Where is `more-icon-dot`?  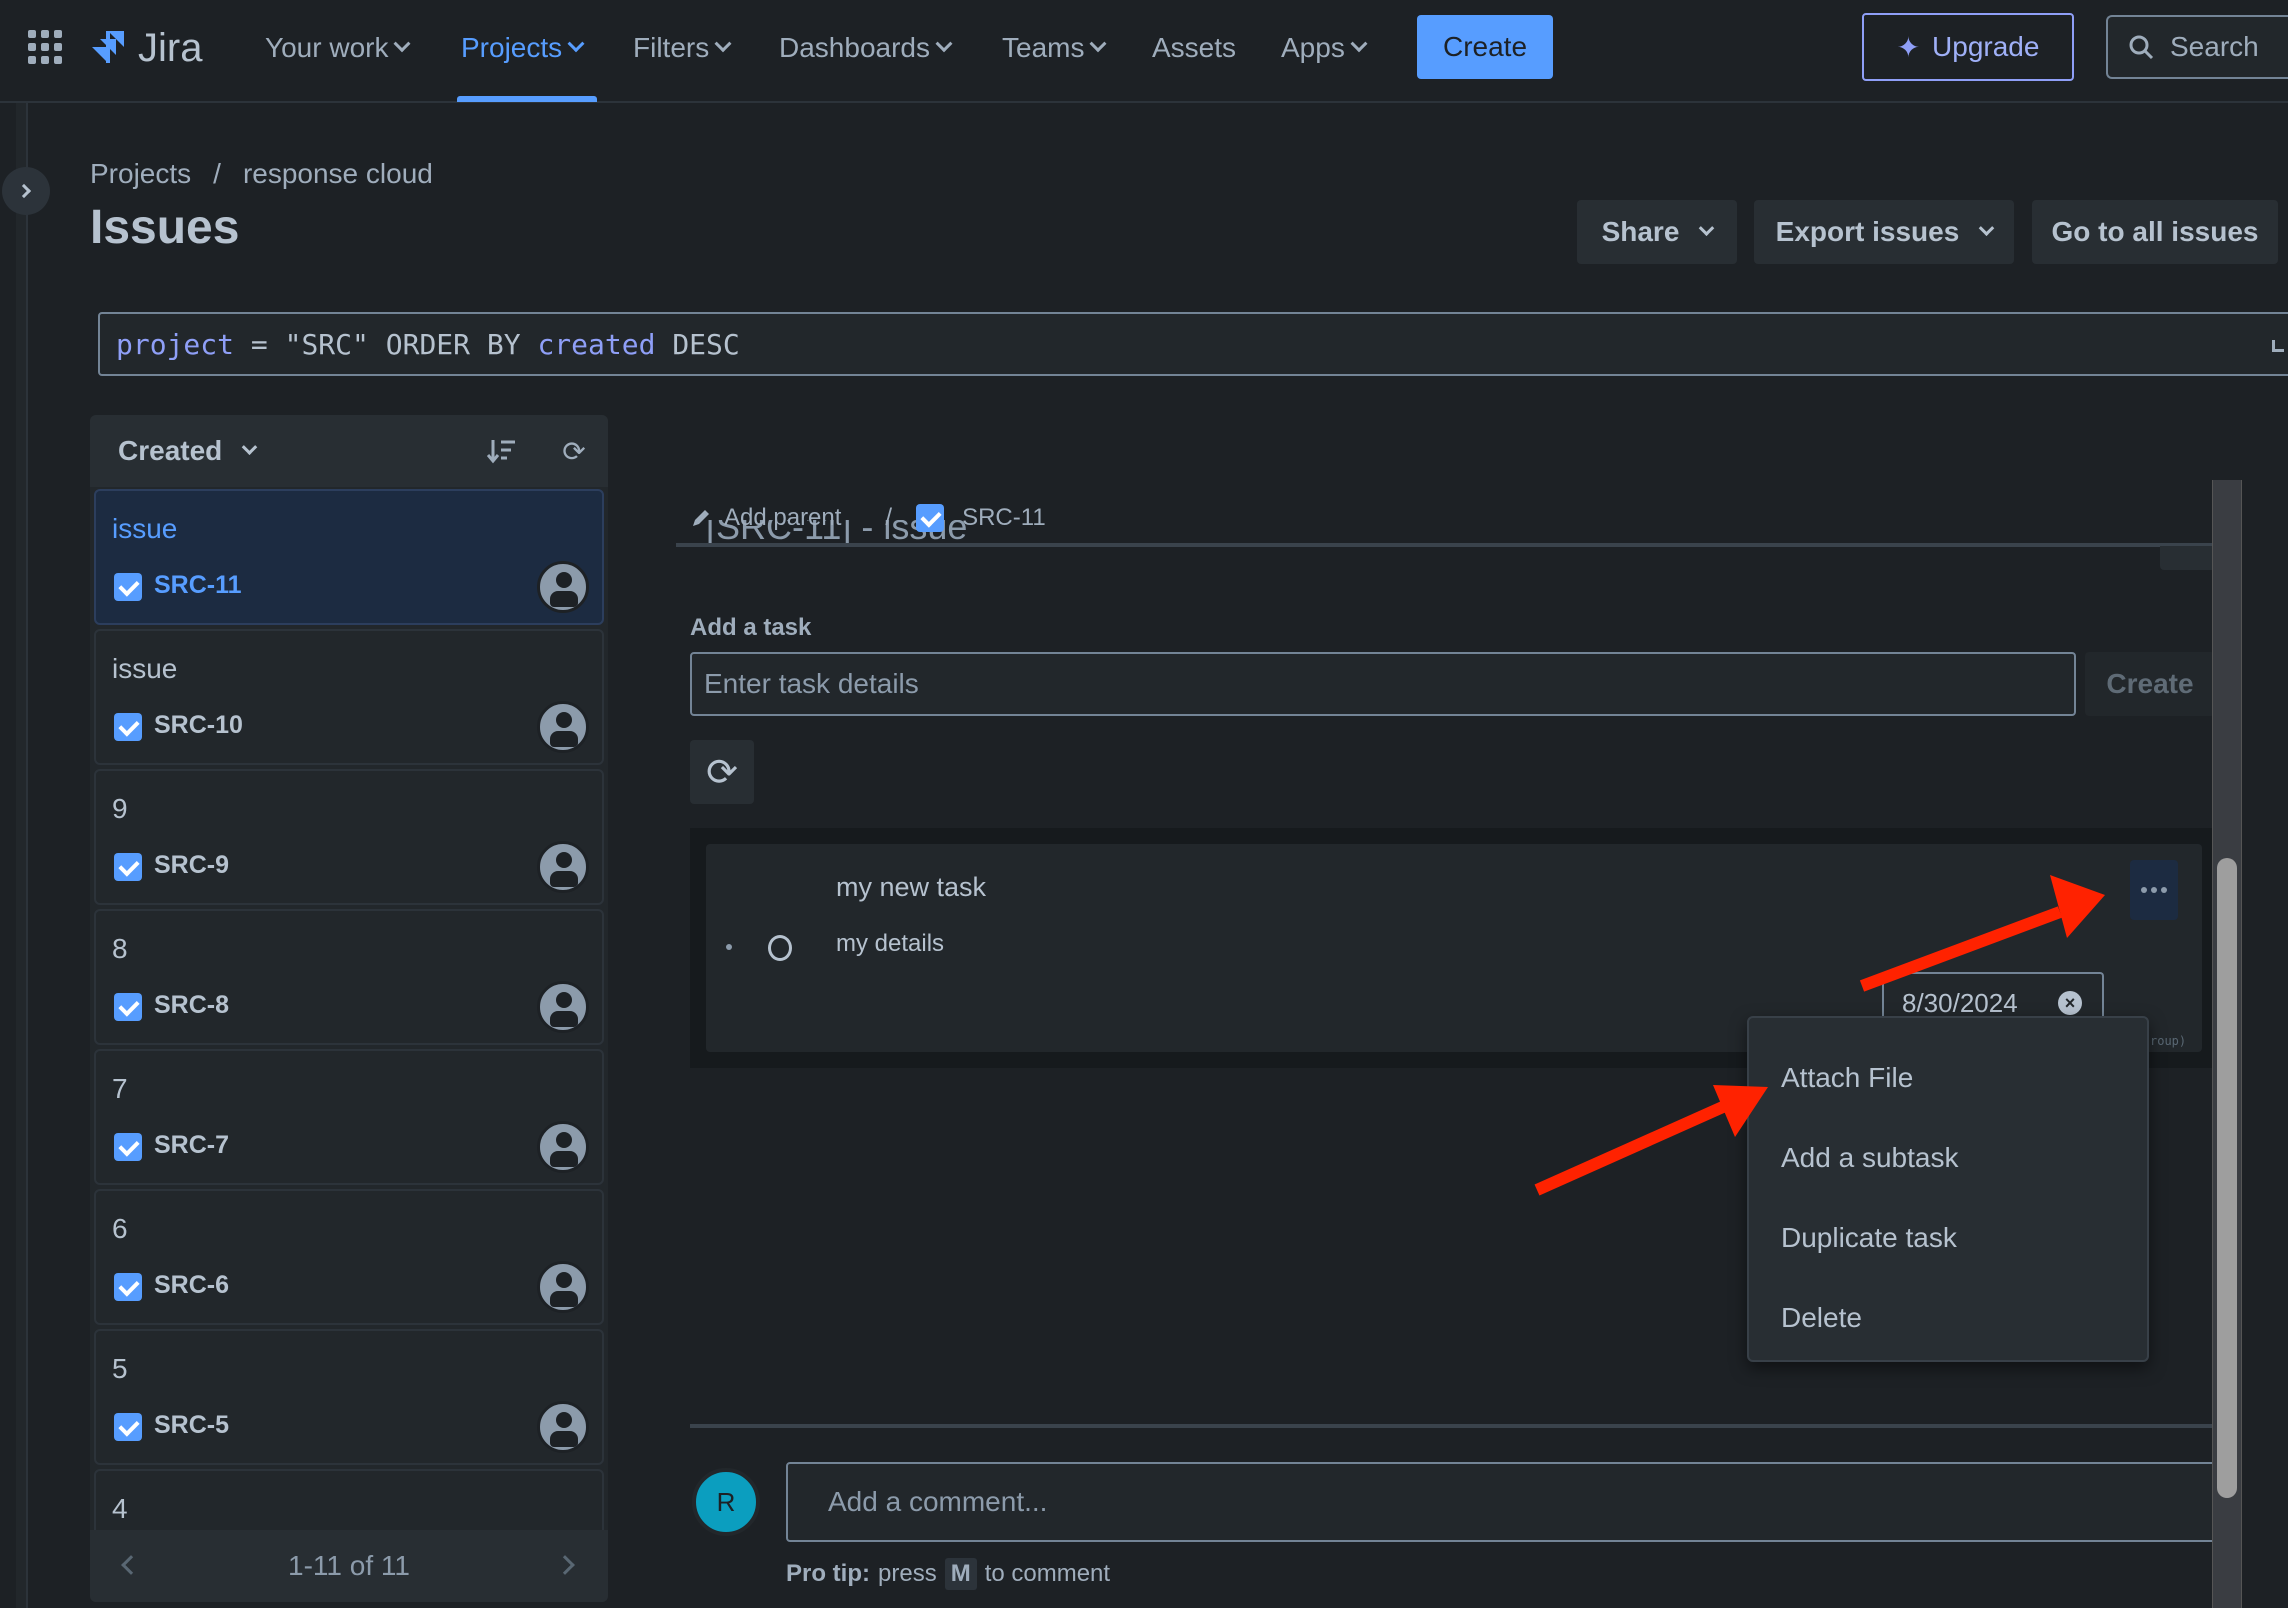 more-icon-dot is located at coordinates (2164, 890).